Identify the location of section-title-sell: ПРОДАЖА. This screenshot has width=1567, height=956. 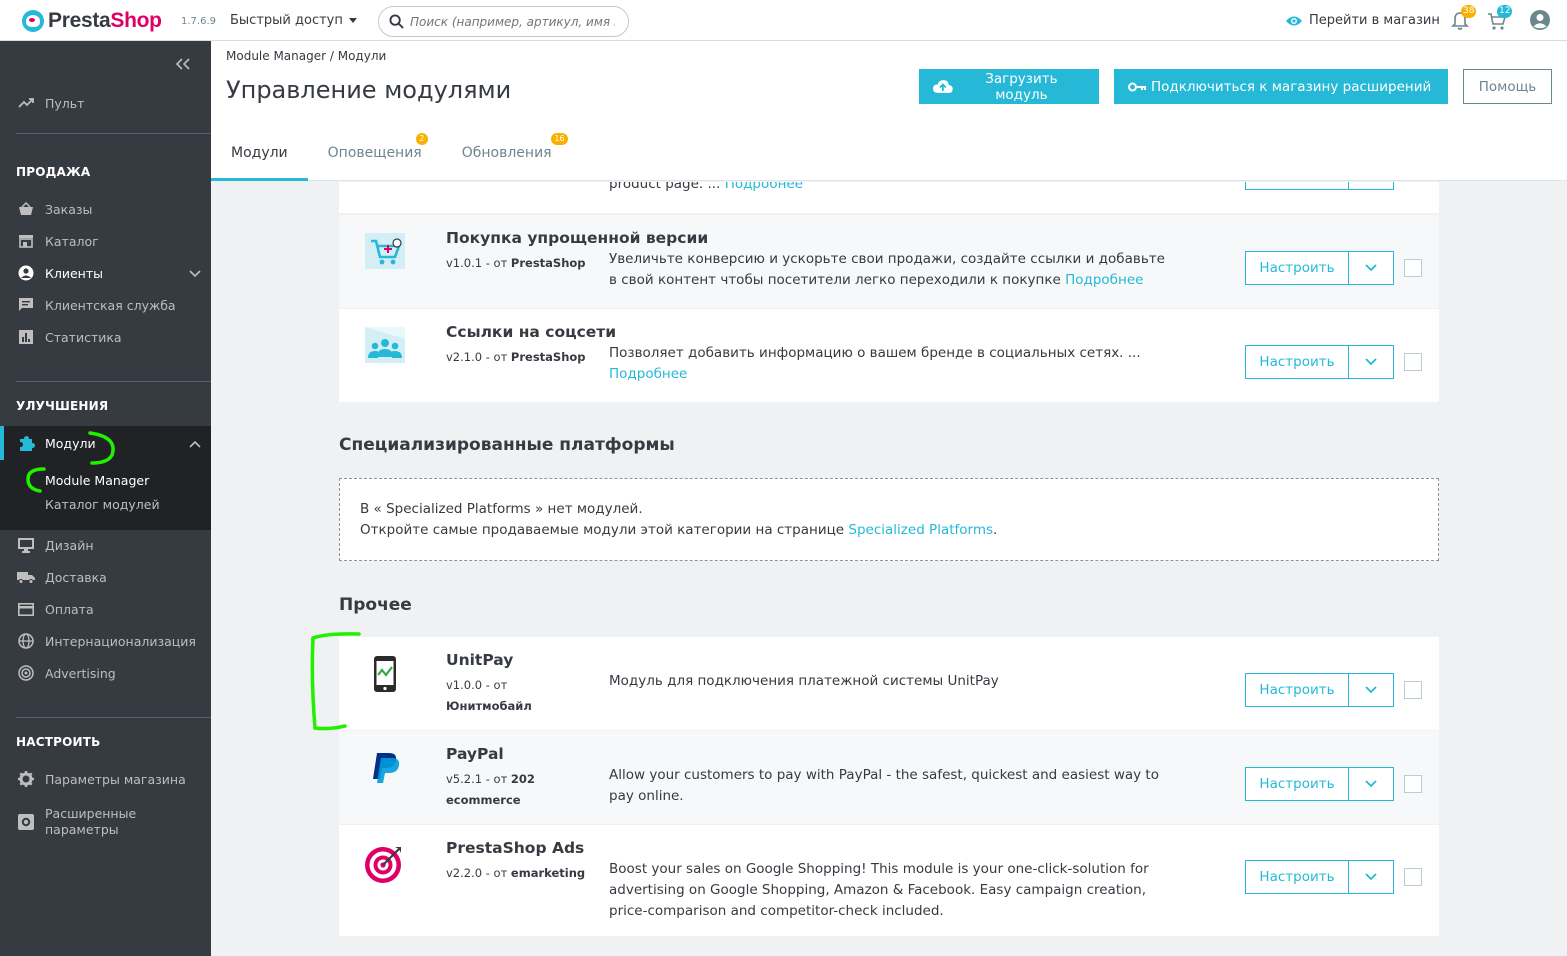
(53, 172).